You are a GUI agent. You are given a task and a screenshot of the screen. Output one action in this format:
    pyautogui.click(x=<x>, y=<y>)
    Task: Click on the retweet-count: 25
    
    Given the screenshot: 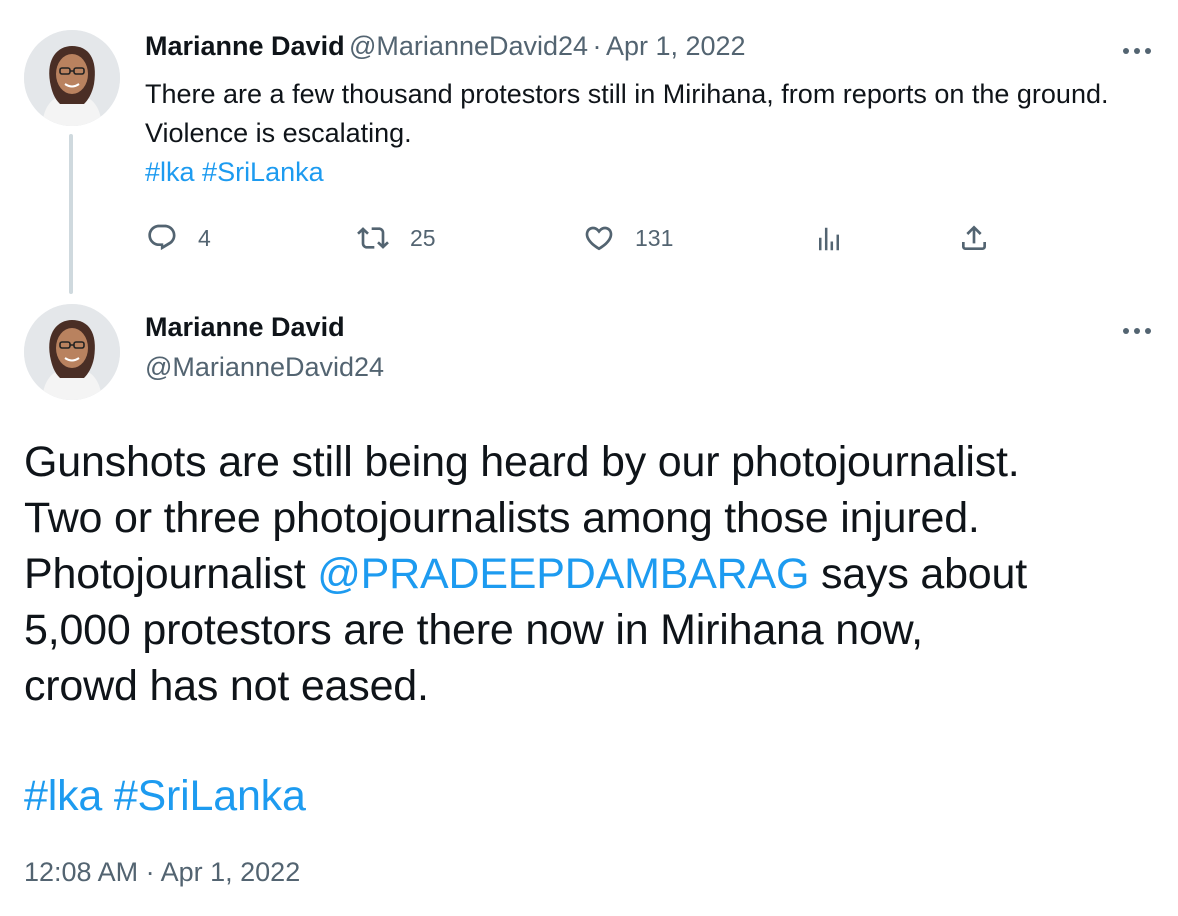 What is the action you would take?
    pyautogui.click(x=423, y=237)
    